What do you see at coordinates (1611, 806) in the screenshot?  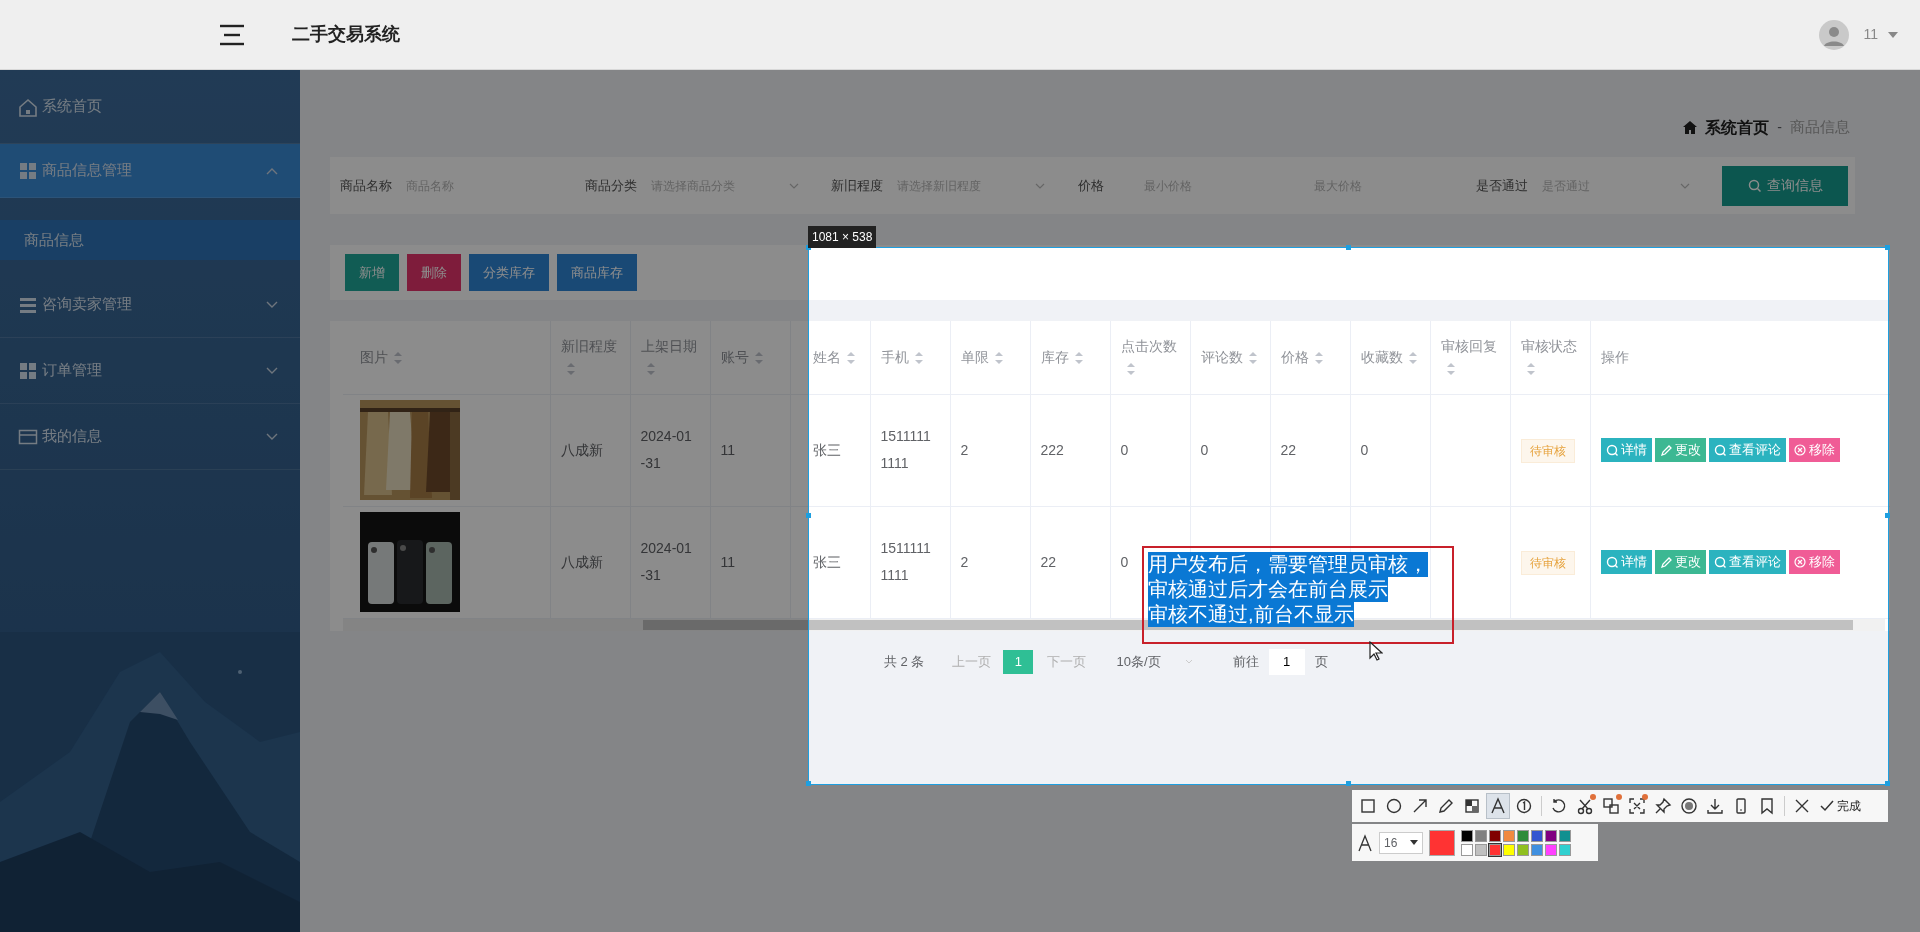 I see `translate-icon` at bounding box center [1611, 806].